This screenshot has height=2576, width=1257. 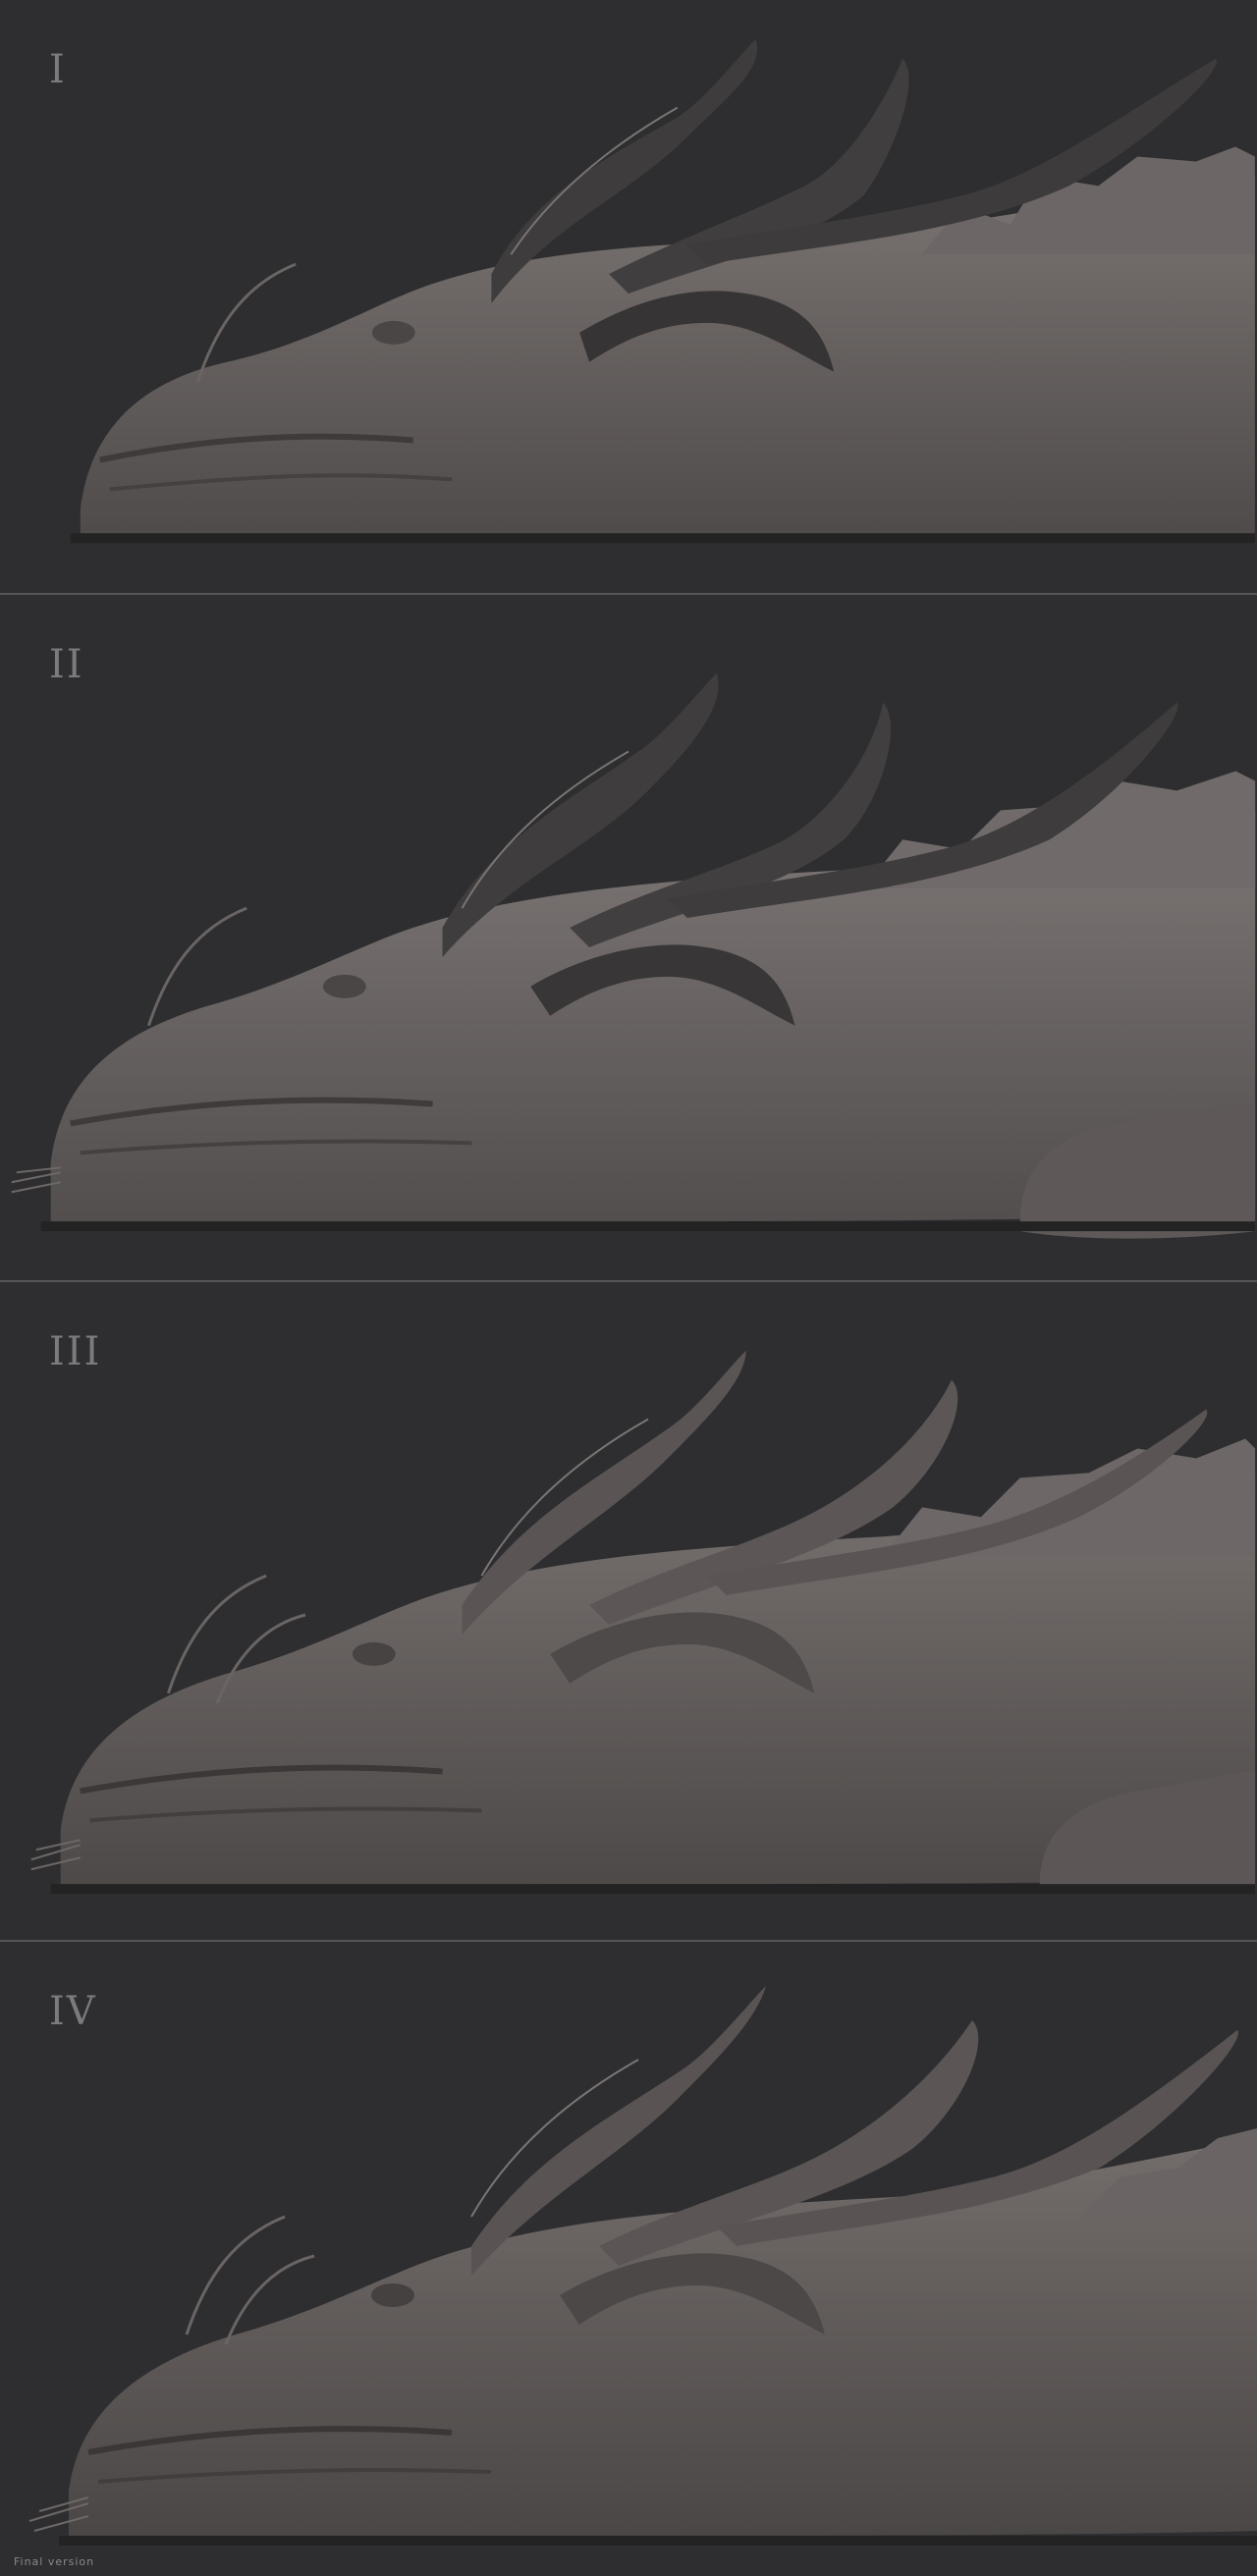 I want to click on caption-text: Final version, so click(x=54, y=2561).